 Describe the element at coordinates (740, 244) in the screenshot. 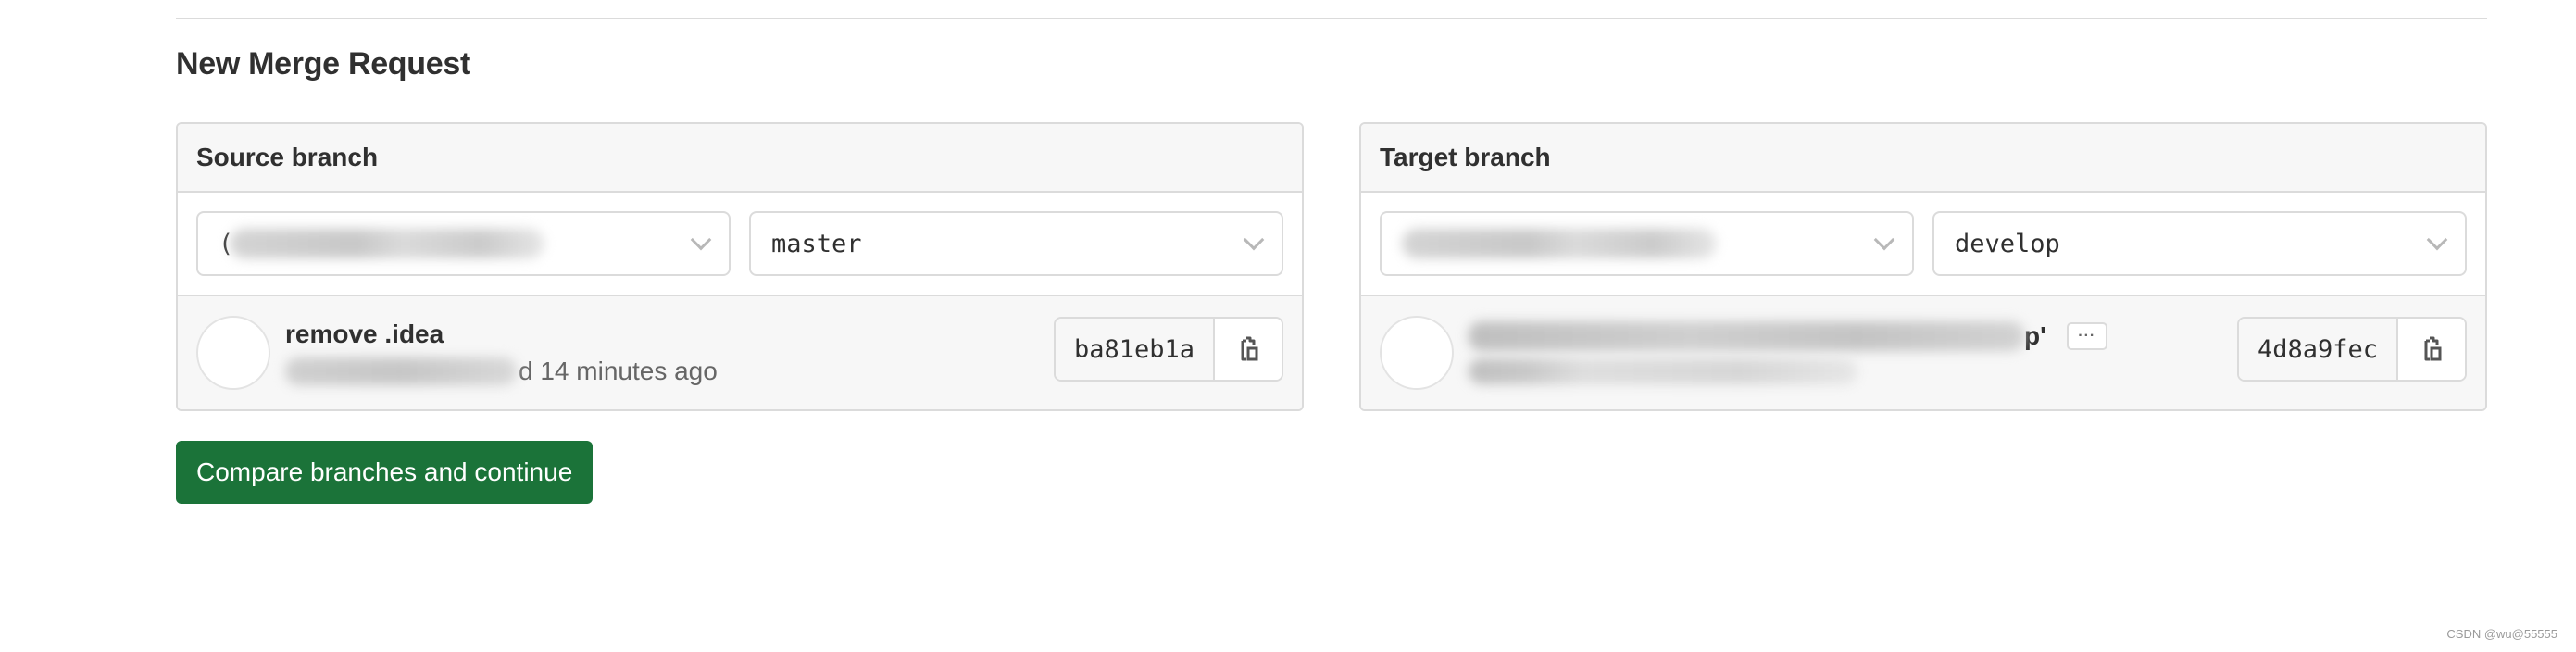

I see `source-selects: ( master` at that location.